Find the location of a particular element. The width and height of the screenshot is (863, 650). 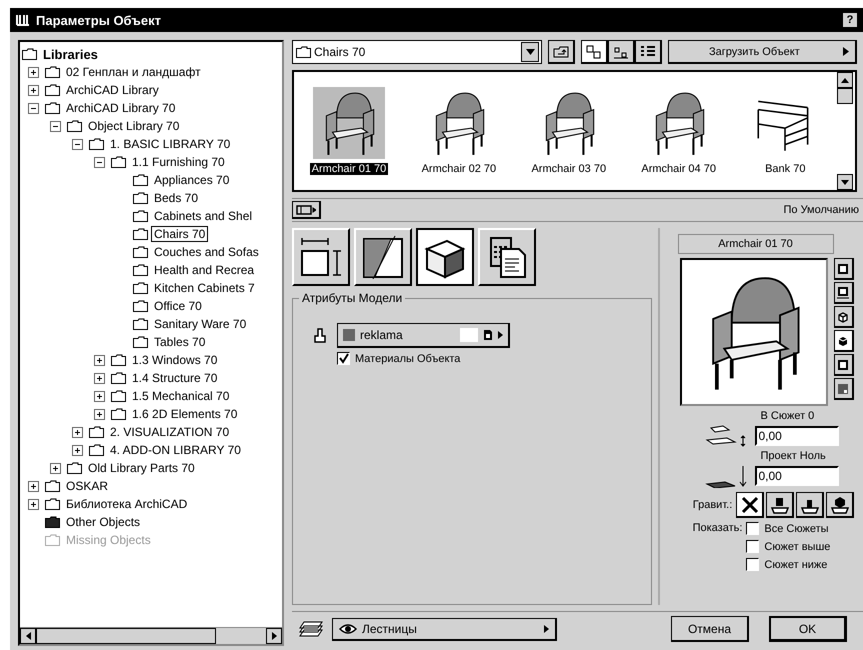

tree-item: Appliances 70 is located at coordinates (191, 180).